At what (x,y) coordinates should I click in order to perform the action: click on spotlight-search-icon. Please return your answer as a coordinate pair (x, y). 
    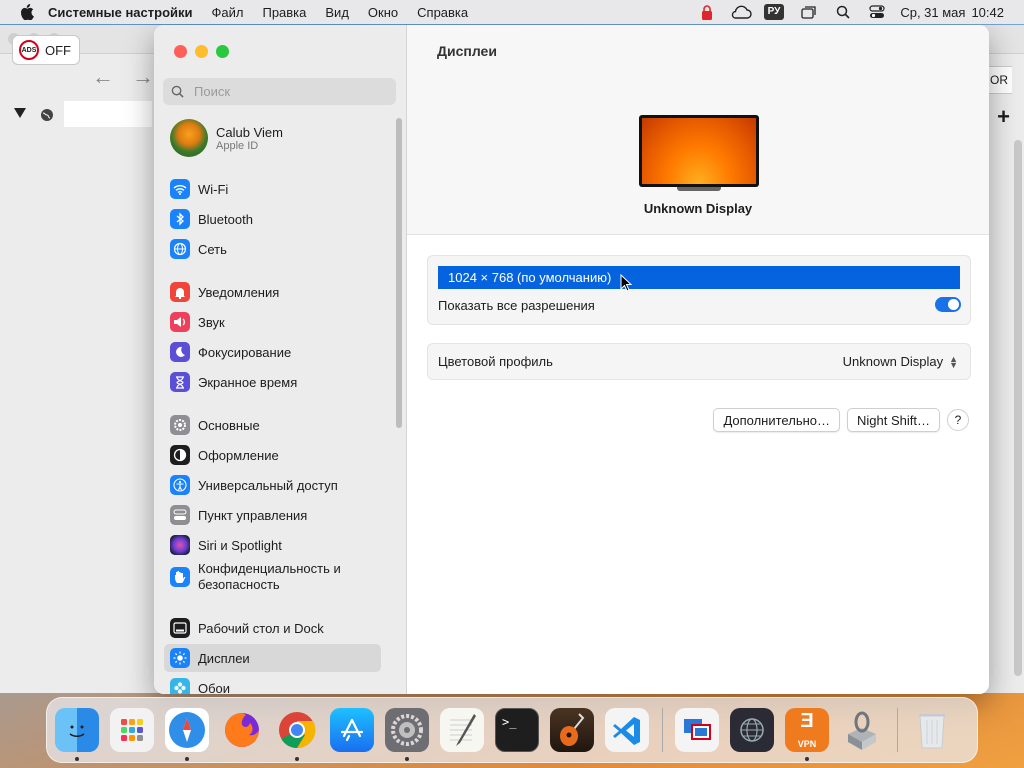
    Looking at the image, I should click on (843, 12).